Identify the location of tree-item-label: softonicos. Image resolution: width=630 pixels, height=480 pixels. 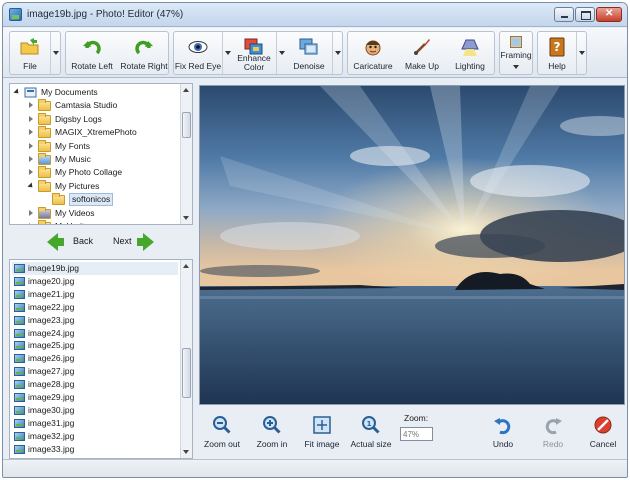
(91, 200).